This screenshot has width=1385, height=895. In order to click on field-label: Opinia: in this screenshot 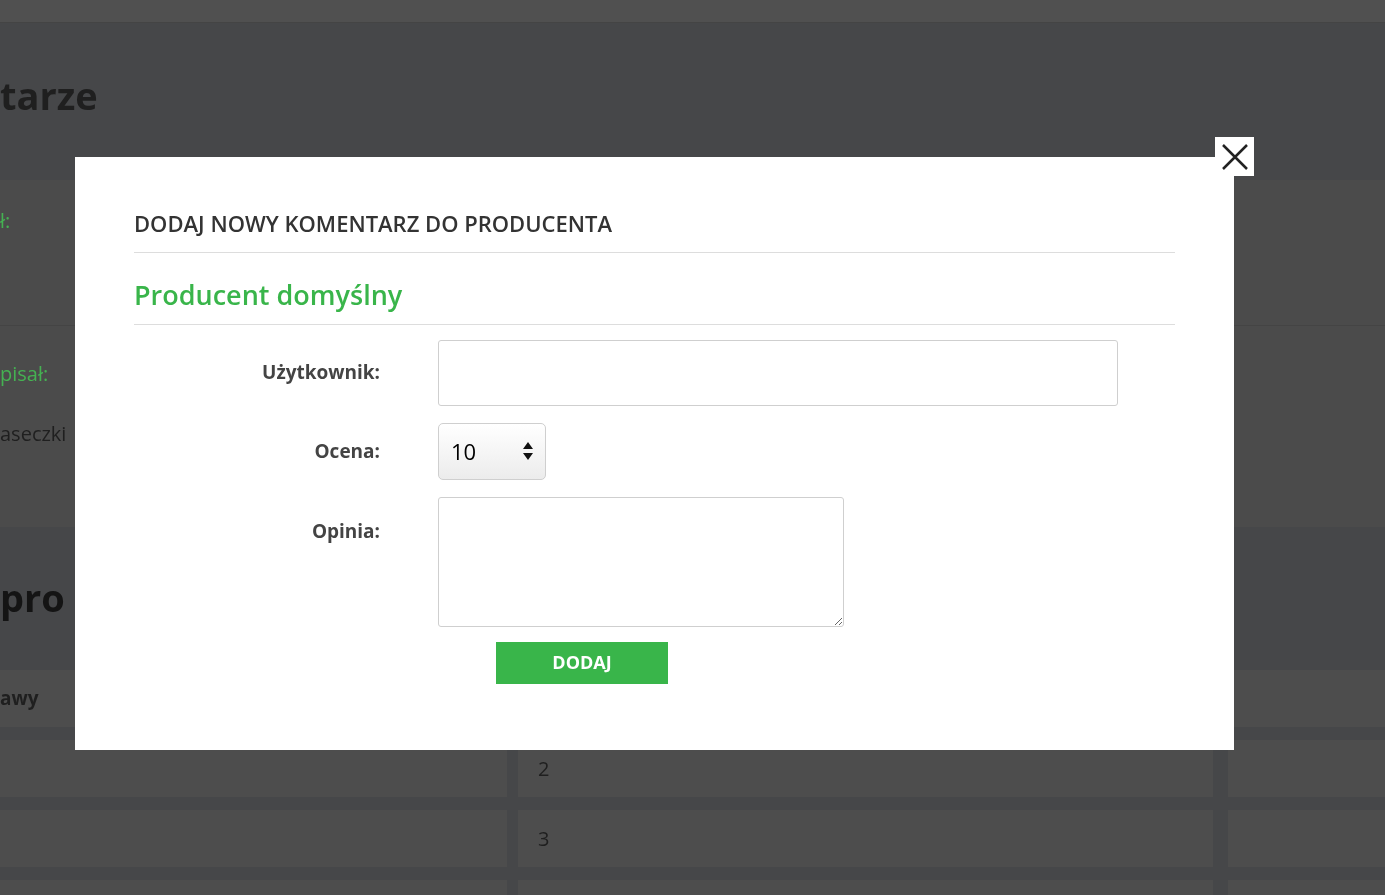, I will do `click(345, 530)`.